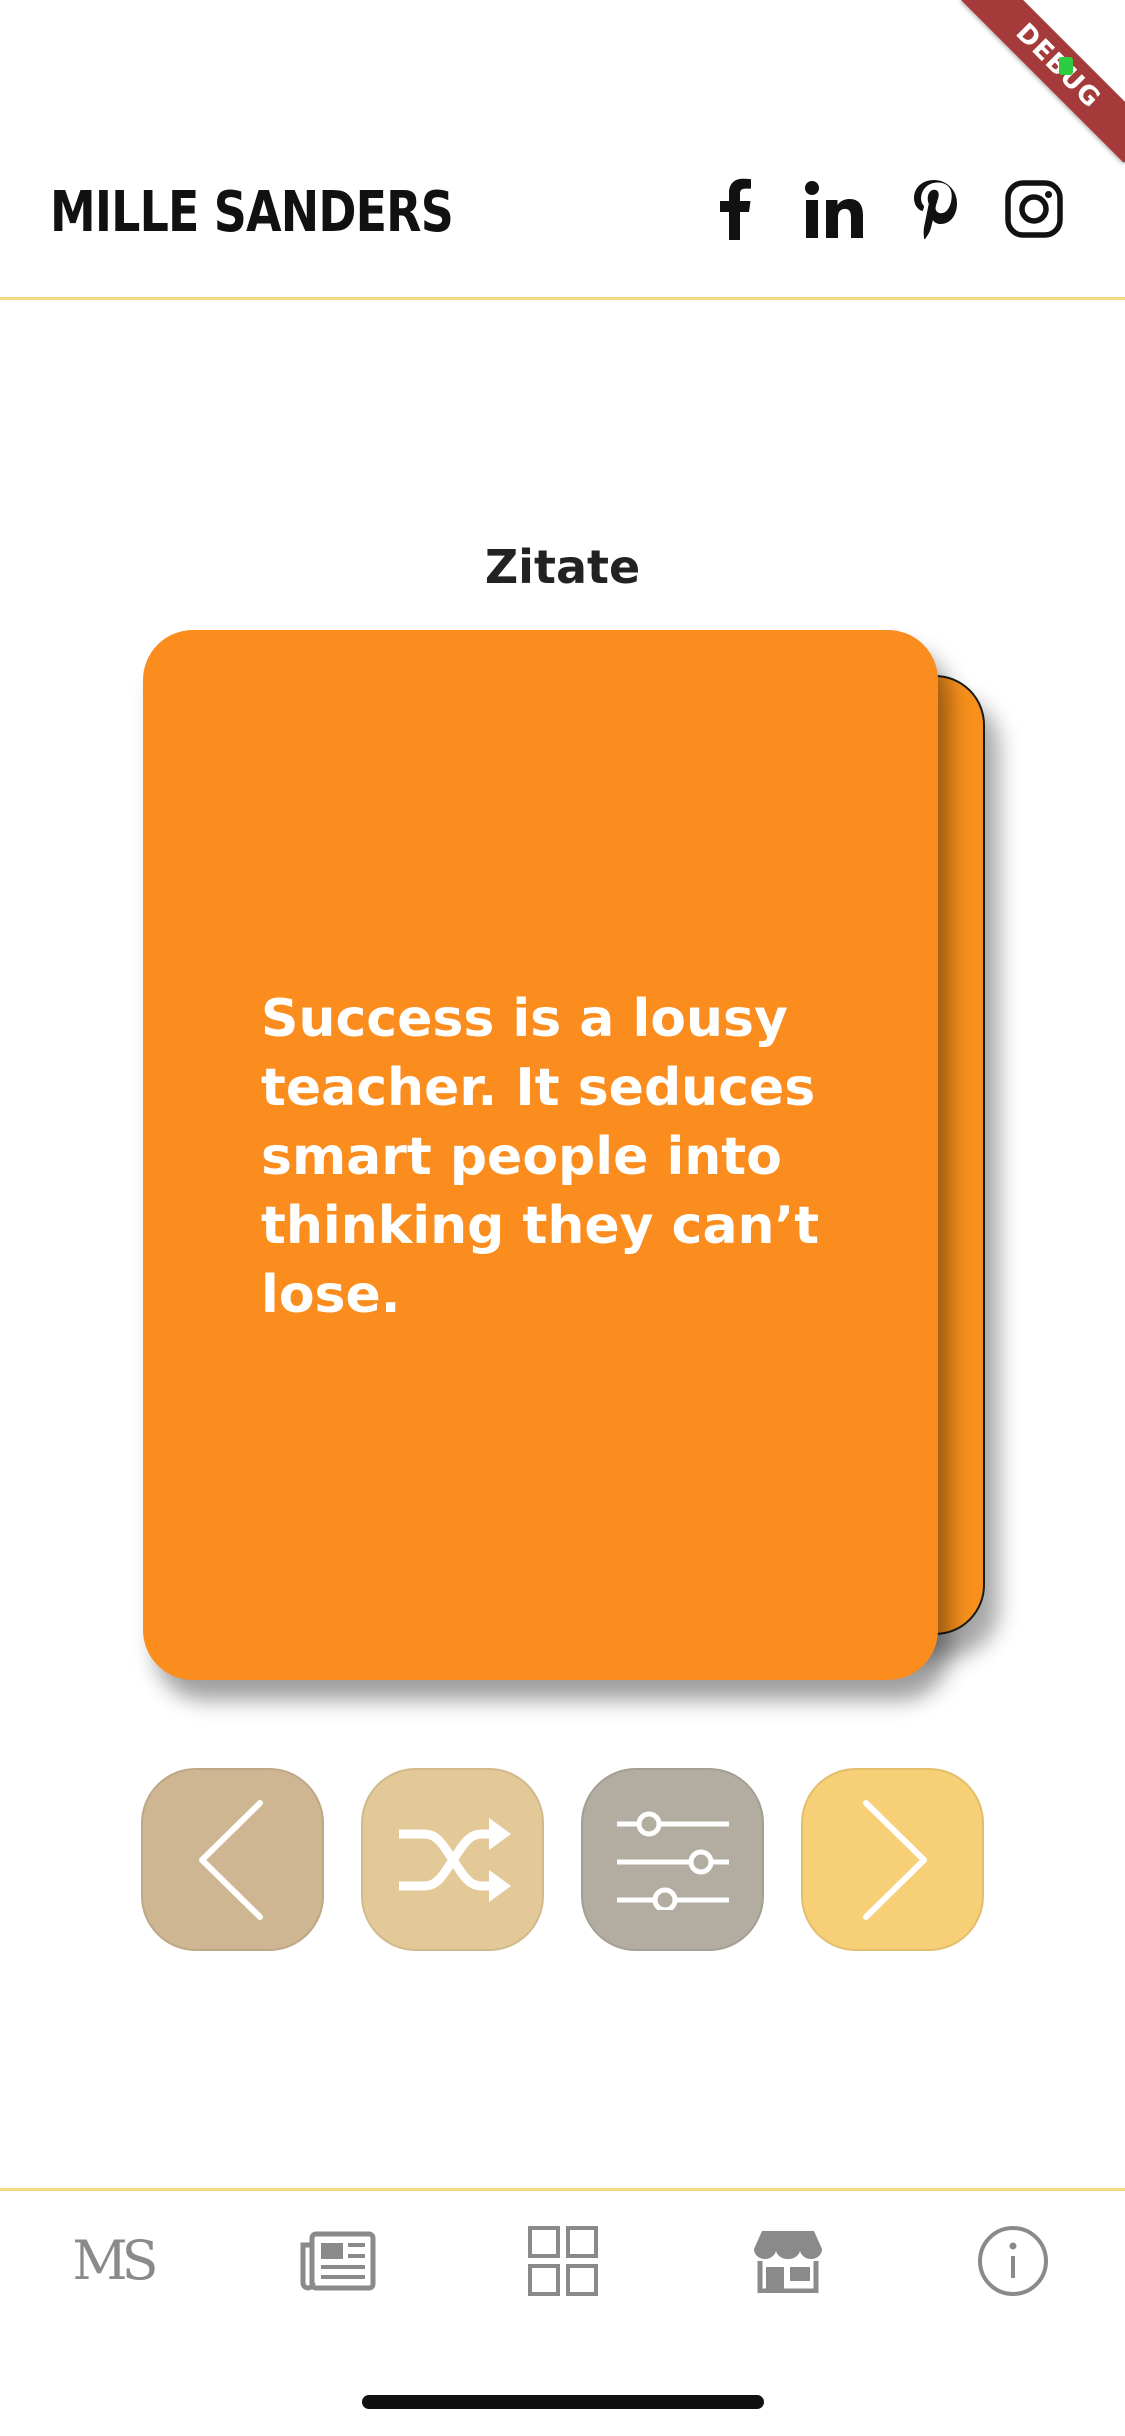  I want to click on sliders-icon, so click(672, 1860).